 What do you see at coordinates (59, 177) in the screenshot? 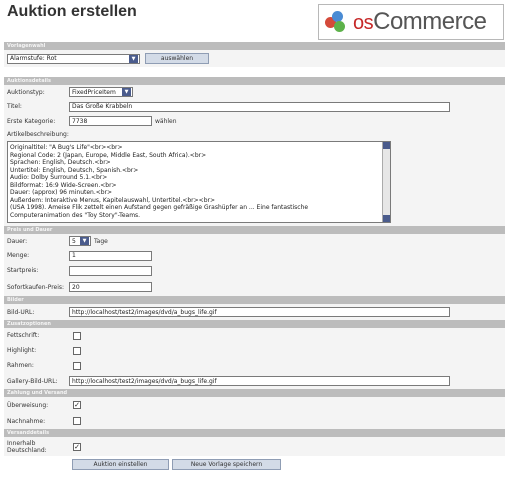
I see `desc-line: Audio: Dolby Surround 5.1.<br>` at bounding box center [59, 177].